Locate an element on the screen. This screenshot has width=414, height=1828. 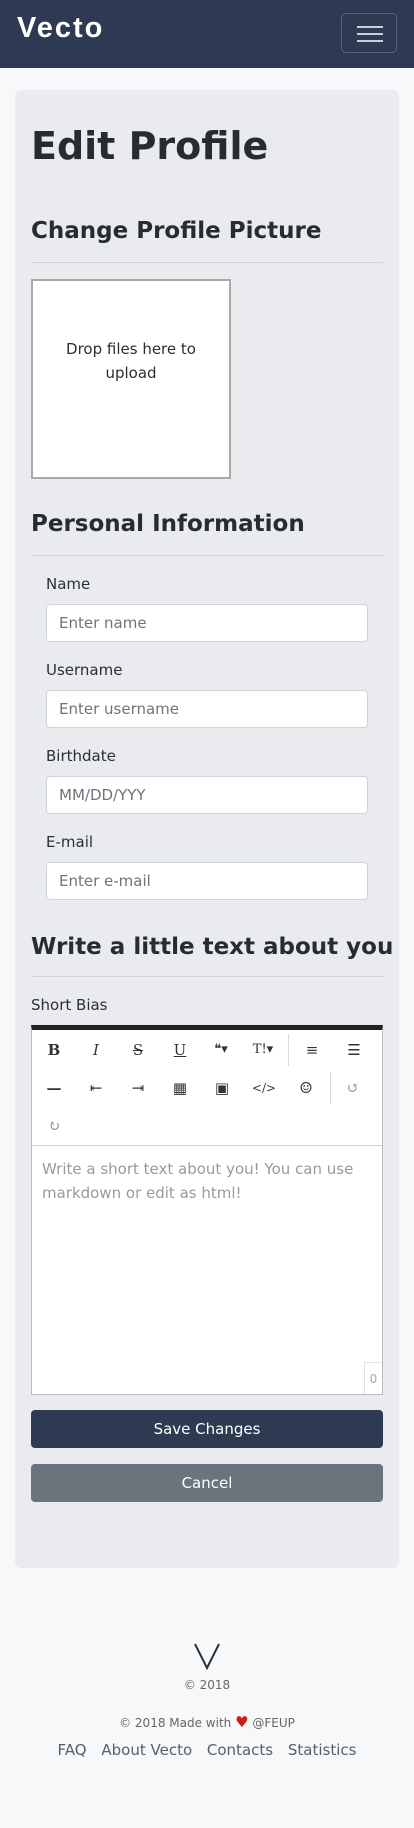
footer-made-with: © 2018 Made with ♥ @FEUP is located at coordinates (207, 1722).